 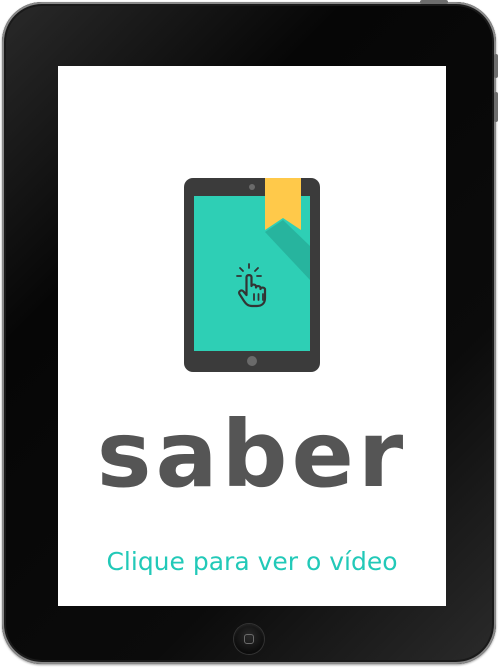 I want to click on power-button, so click(x=434, y=2).